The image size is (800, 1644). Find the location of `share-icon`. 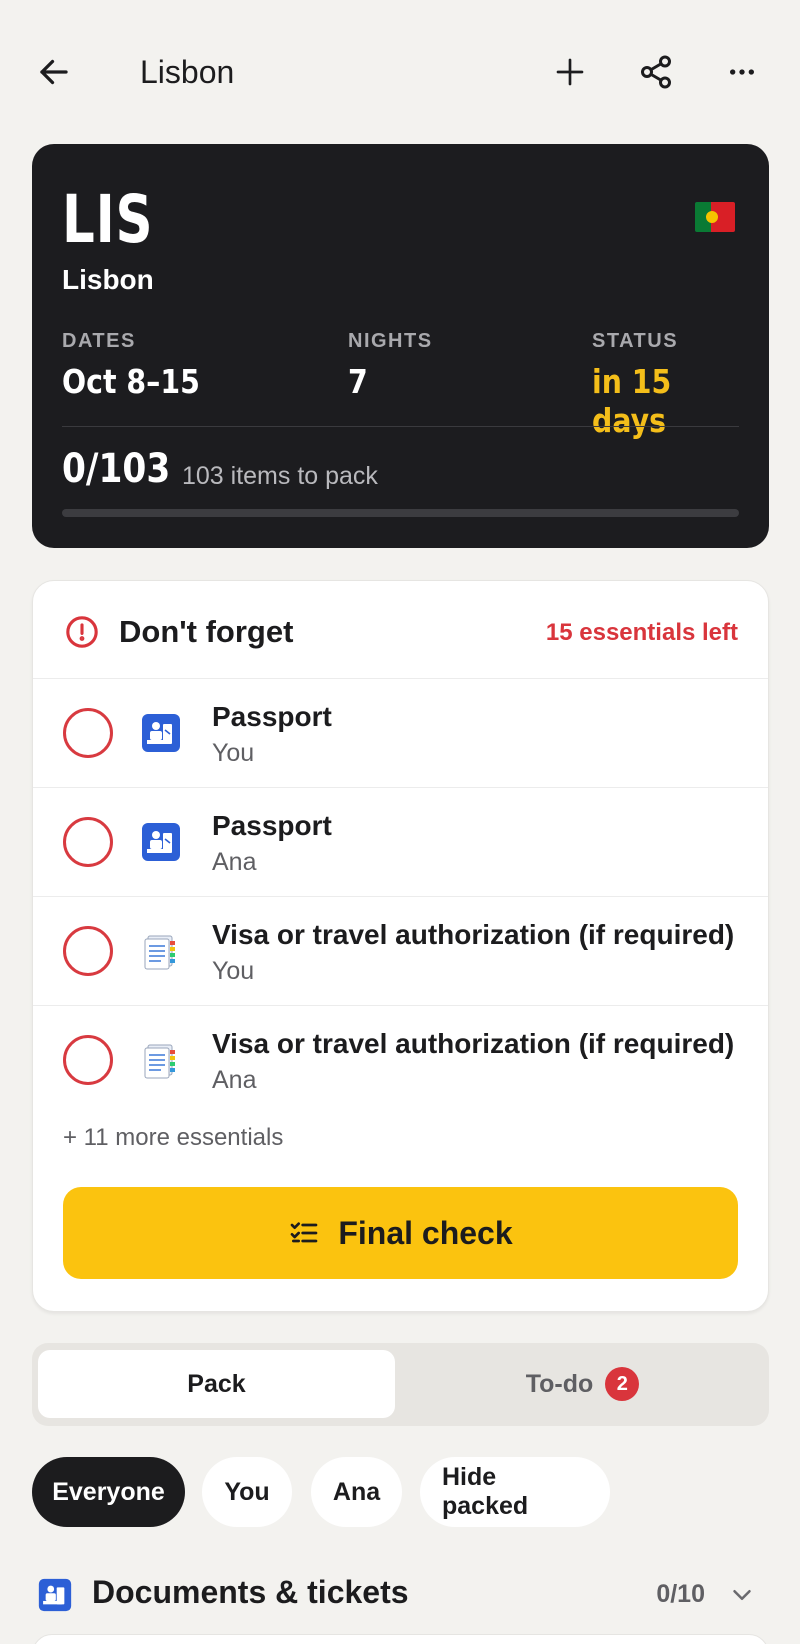

share-icon is located at coordinates (656, 72).